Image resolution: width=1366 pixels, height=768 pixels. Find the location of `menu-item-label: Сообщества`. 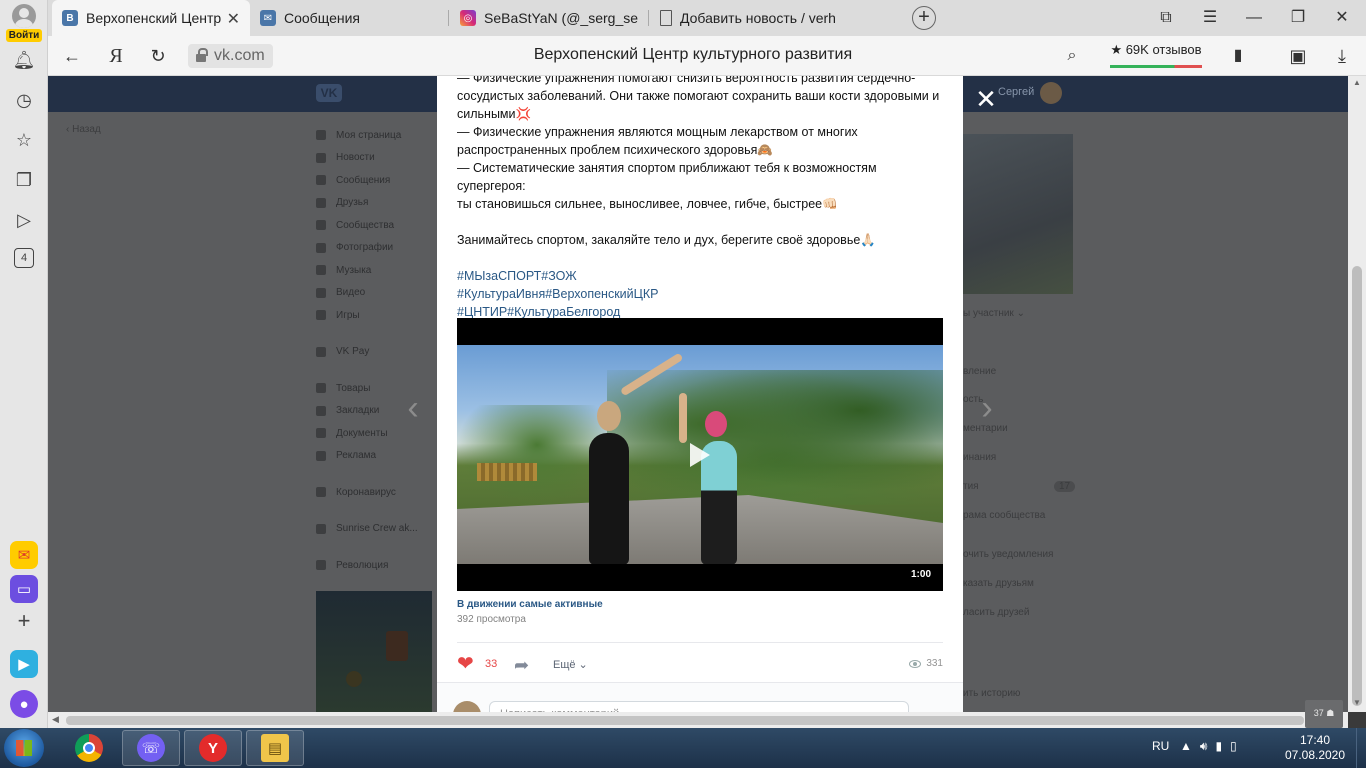

menu-item-label: Сообщества is located at coordinates (365, 225).